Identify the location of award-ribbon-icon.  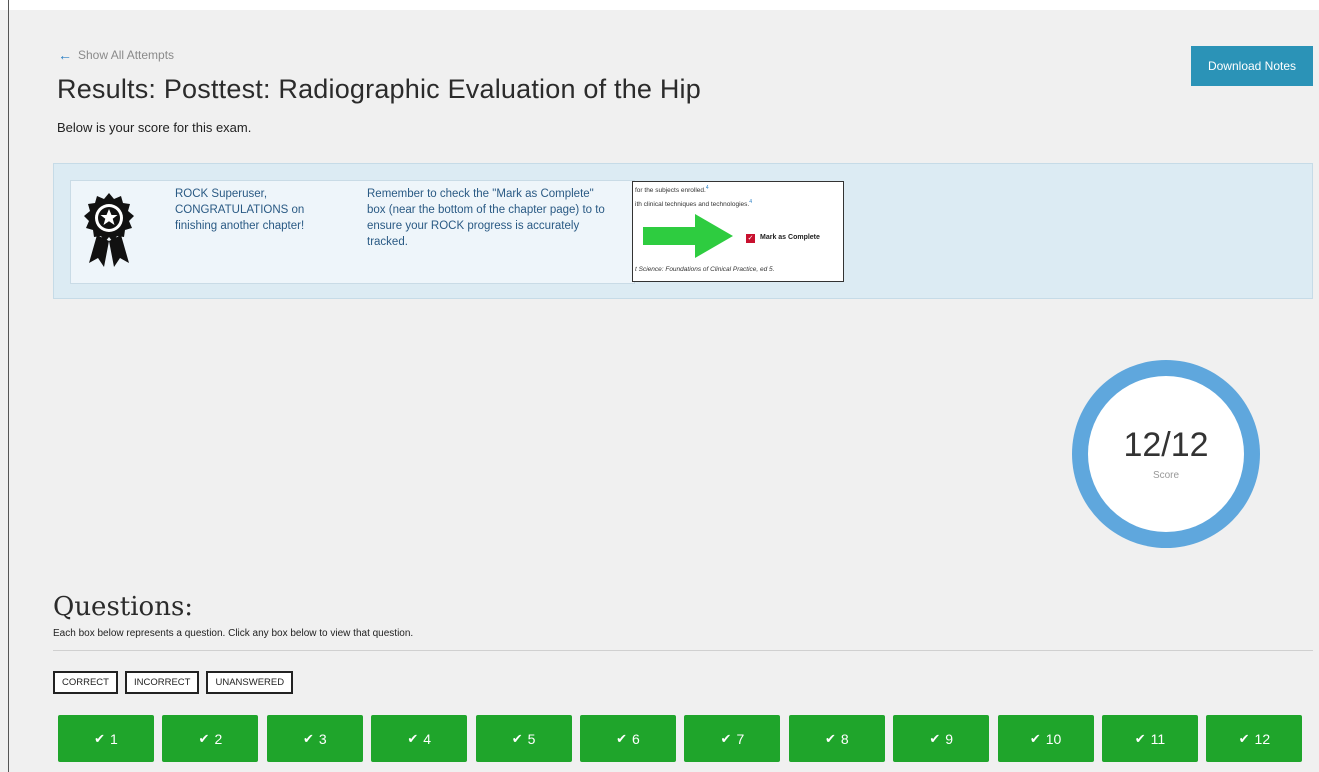
(109, 230).